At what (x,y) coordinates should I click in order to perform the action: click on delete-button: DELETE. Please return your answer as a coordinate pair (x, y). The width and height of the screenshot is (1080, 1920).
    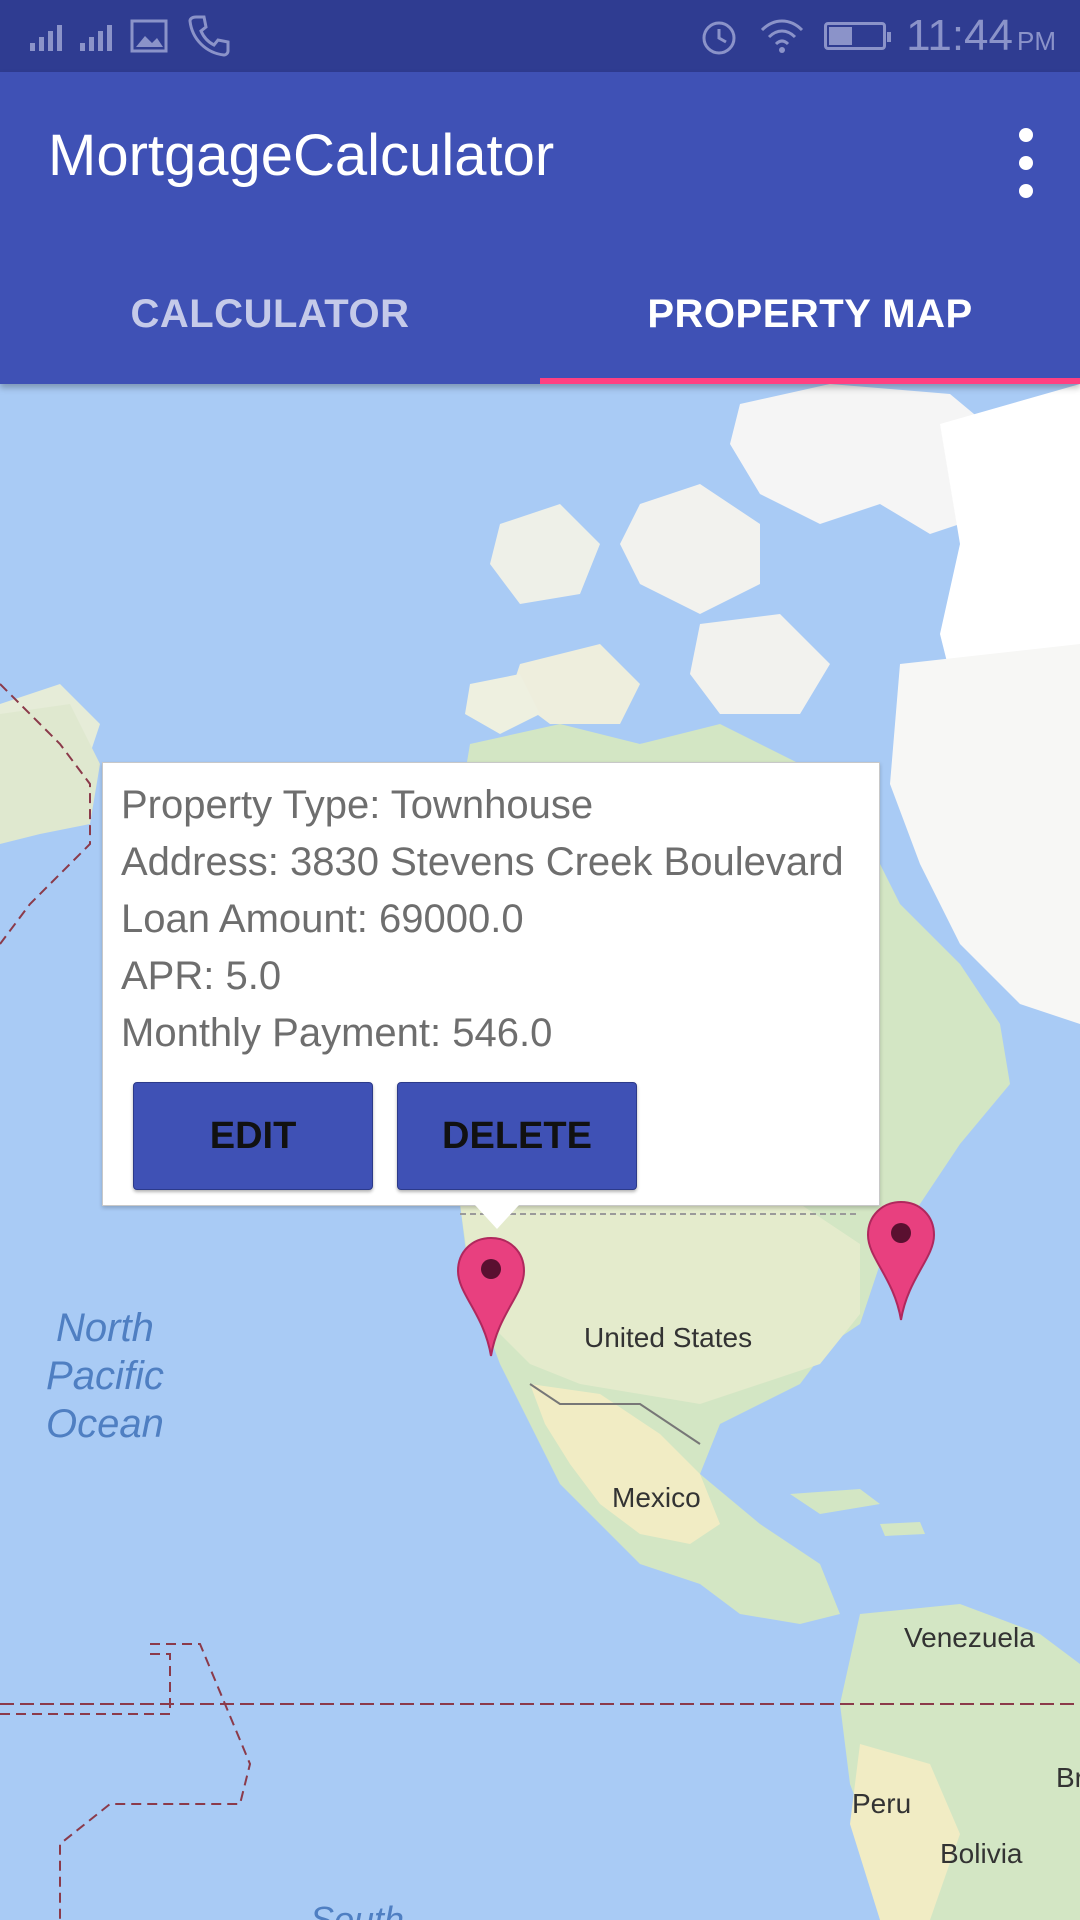
    Looking at the image, I should click on (517, 1136).